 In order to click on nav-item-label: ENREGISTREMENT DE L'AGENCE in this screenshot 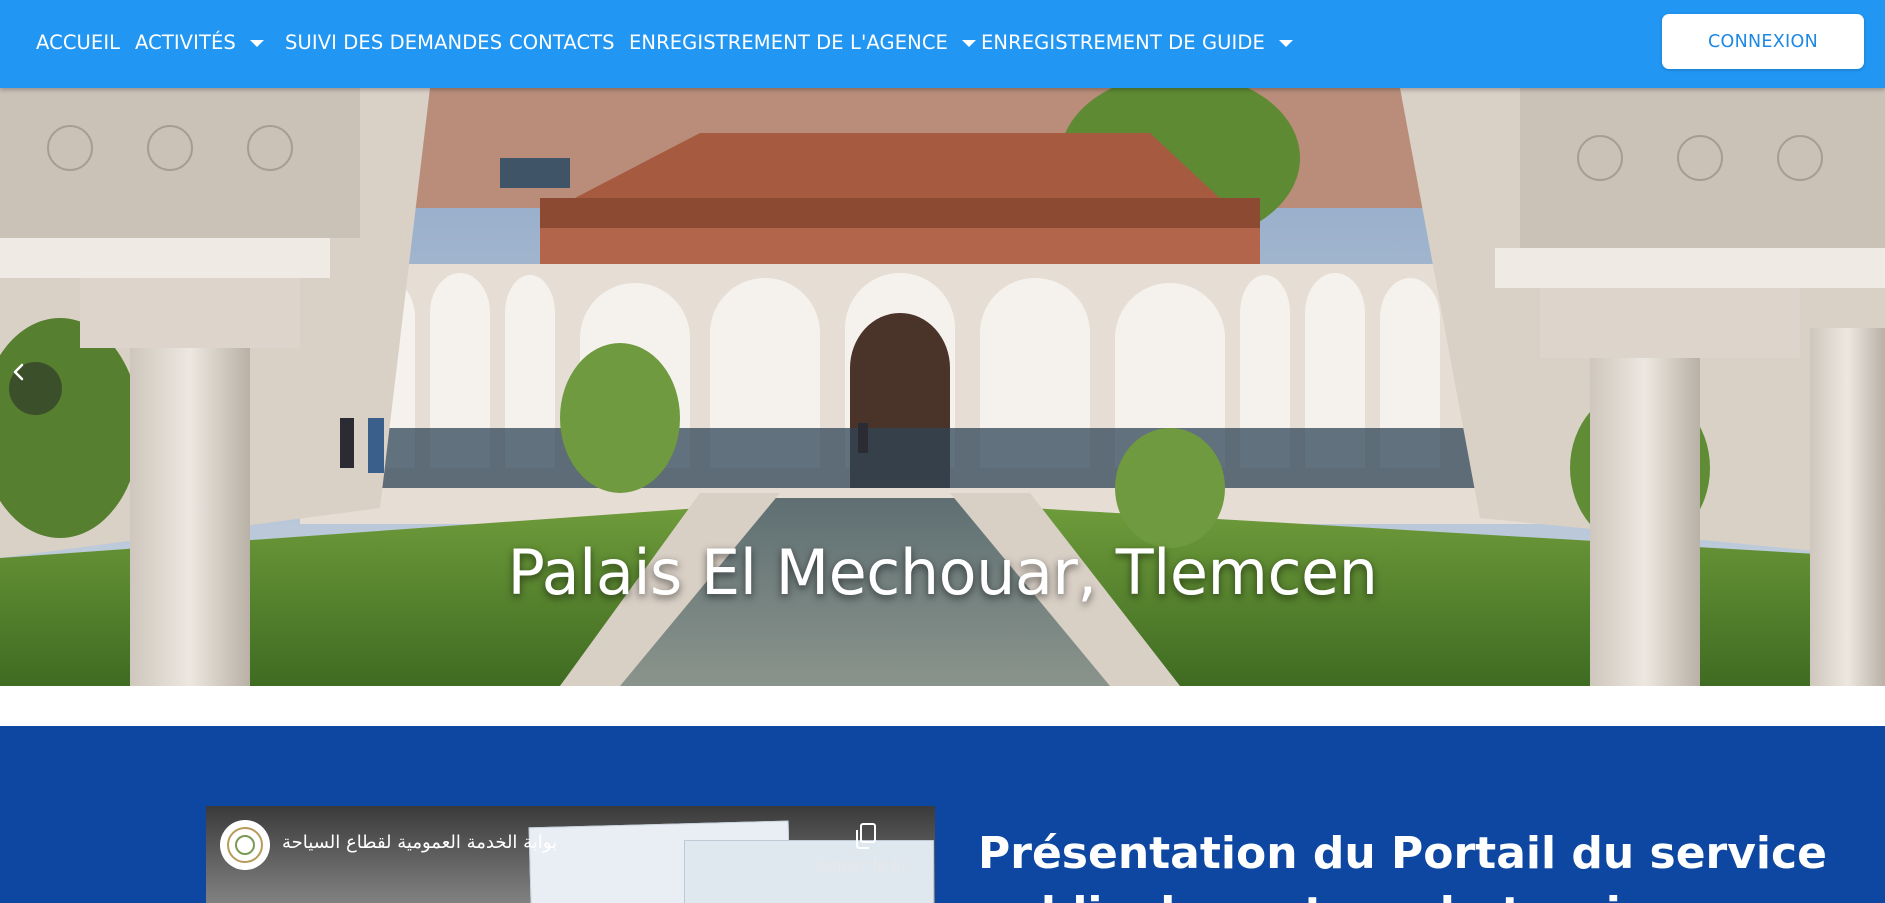, I will do `click(788, 42)`.